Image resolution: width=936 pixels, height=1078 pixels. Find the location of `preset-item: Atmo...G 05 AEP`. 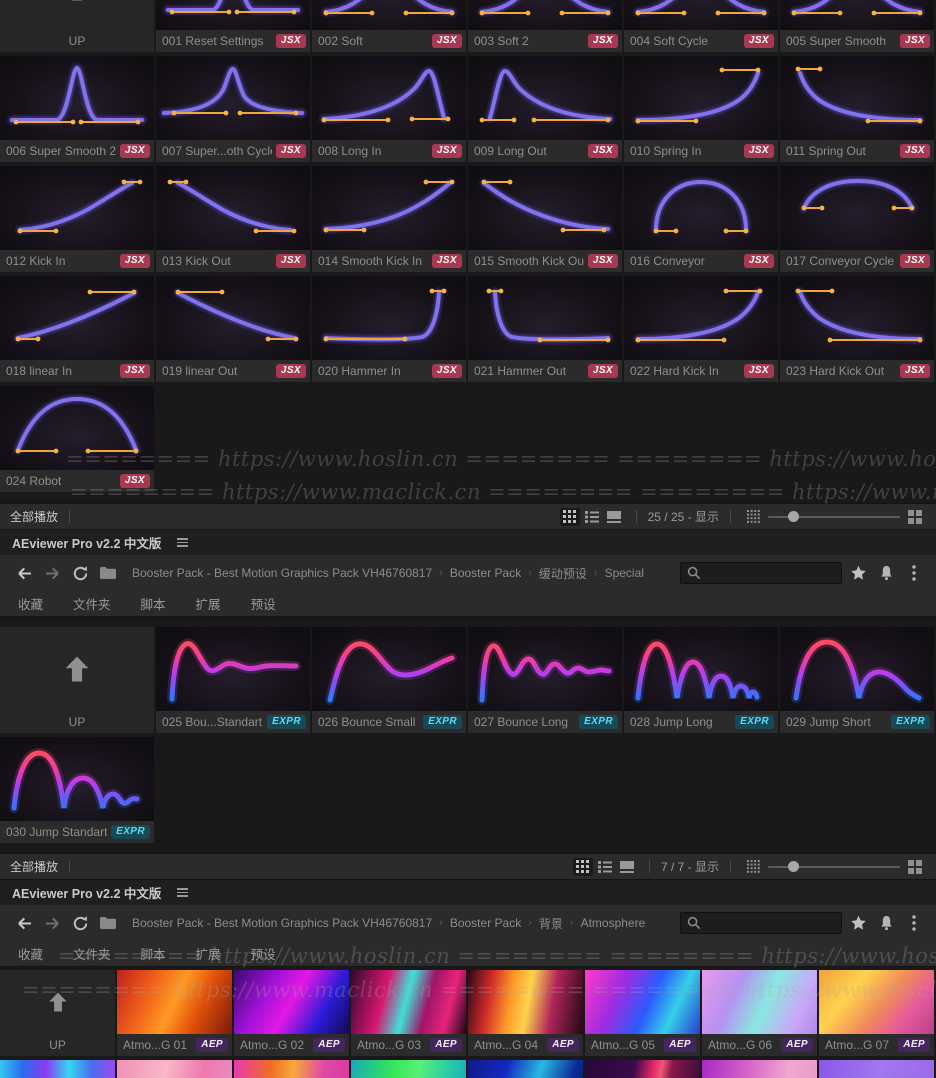

preset-item: Atmo...G 05 AEP is located at coordinates (642, 1013).